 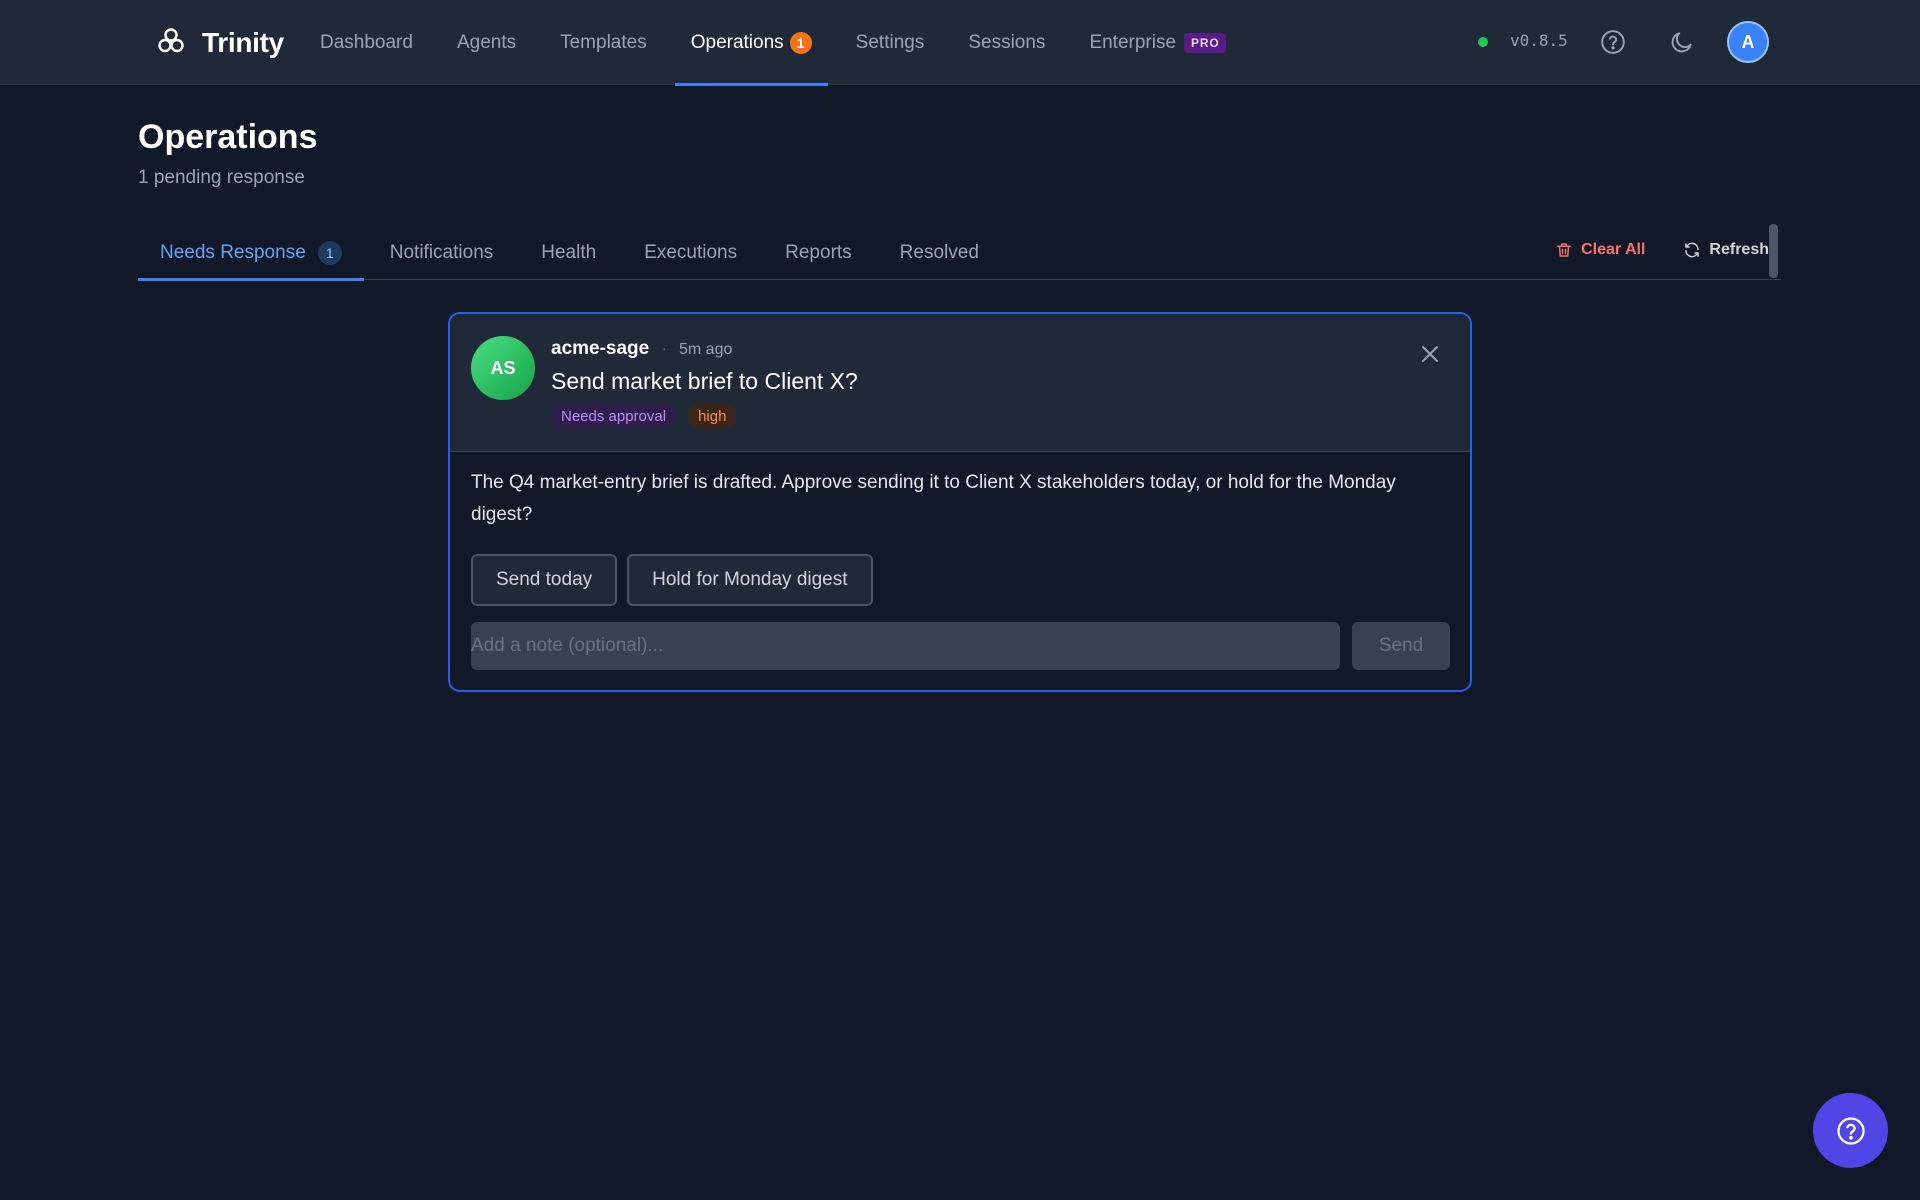 I want to click on refresh-button: Refresh, so click(x=1726, y=250).